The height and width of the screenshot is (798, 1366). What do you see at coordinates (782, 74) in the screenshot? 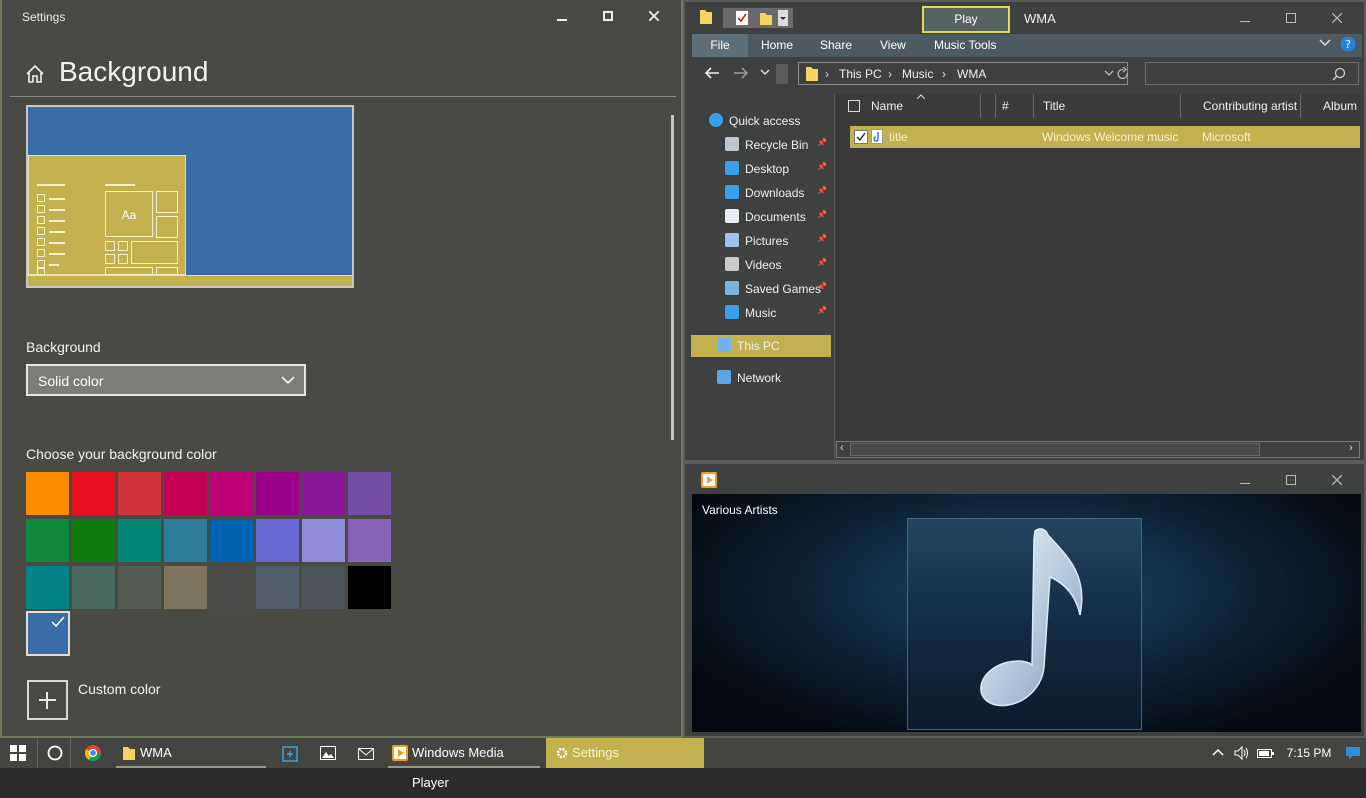
I see `up-arrow-icon` at bounding box center [782, 74].